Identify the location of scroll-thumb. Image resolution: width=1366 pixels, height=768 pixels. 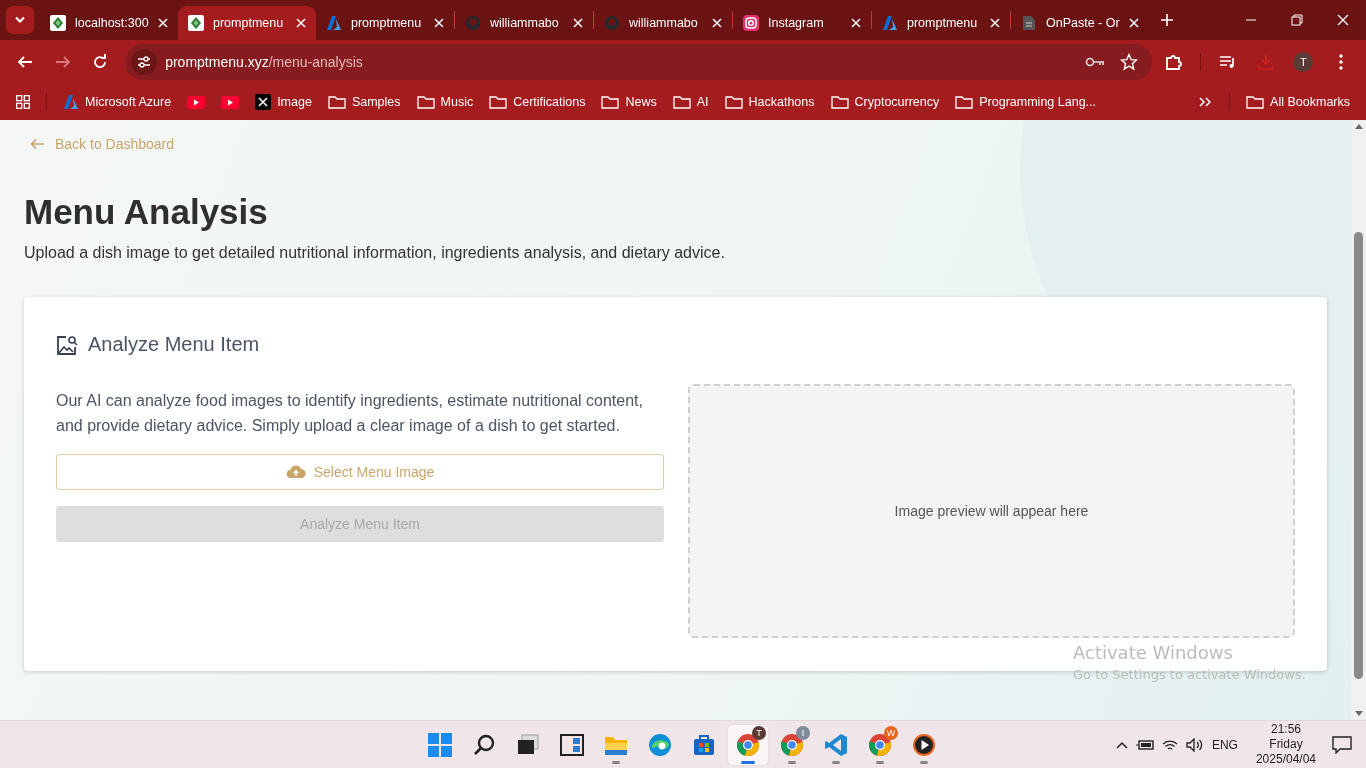
(1358, 455).